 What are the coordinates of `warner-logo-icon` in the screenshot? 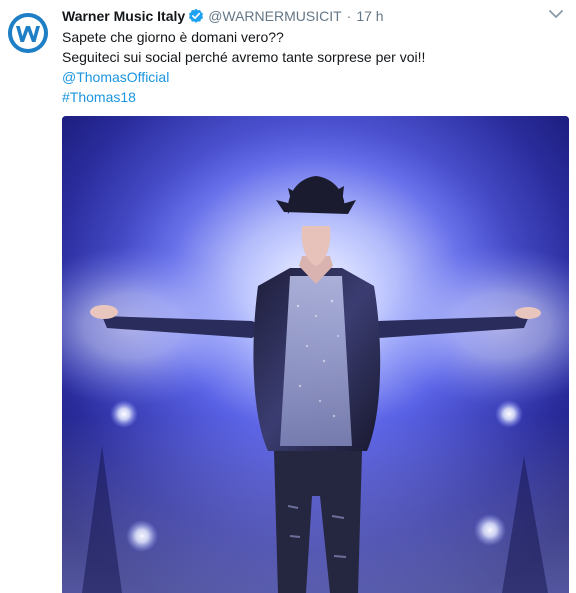 It's located at (28, 33).